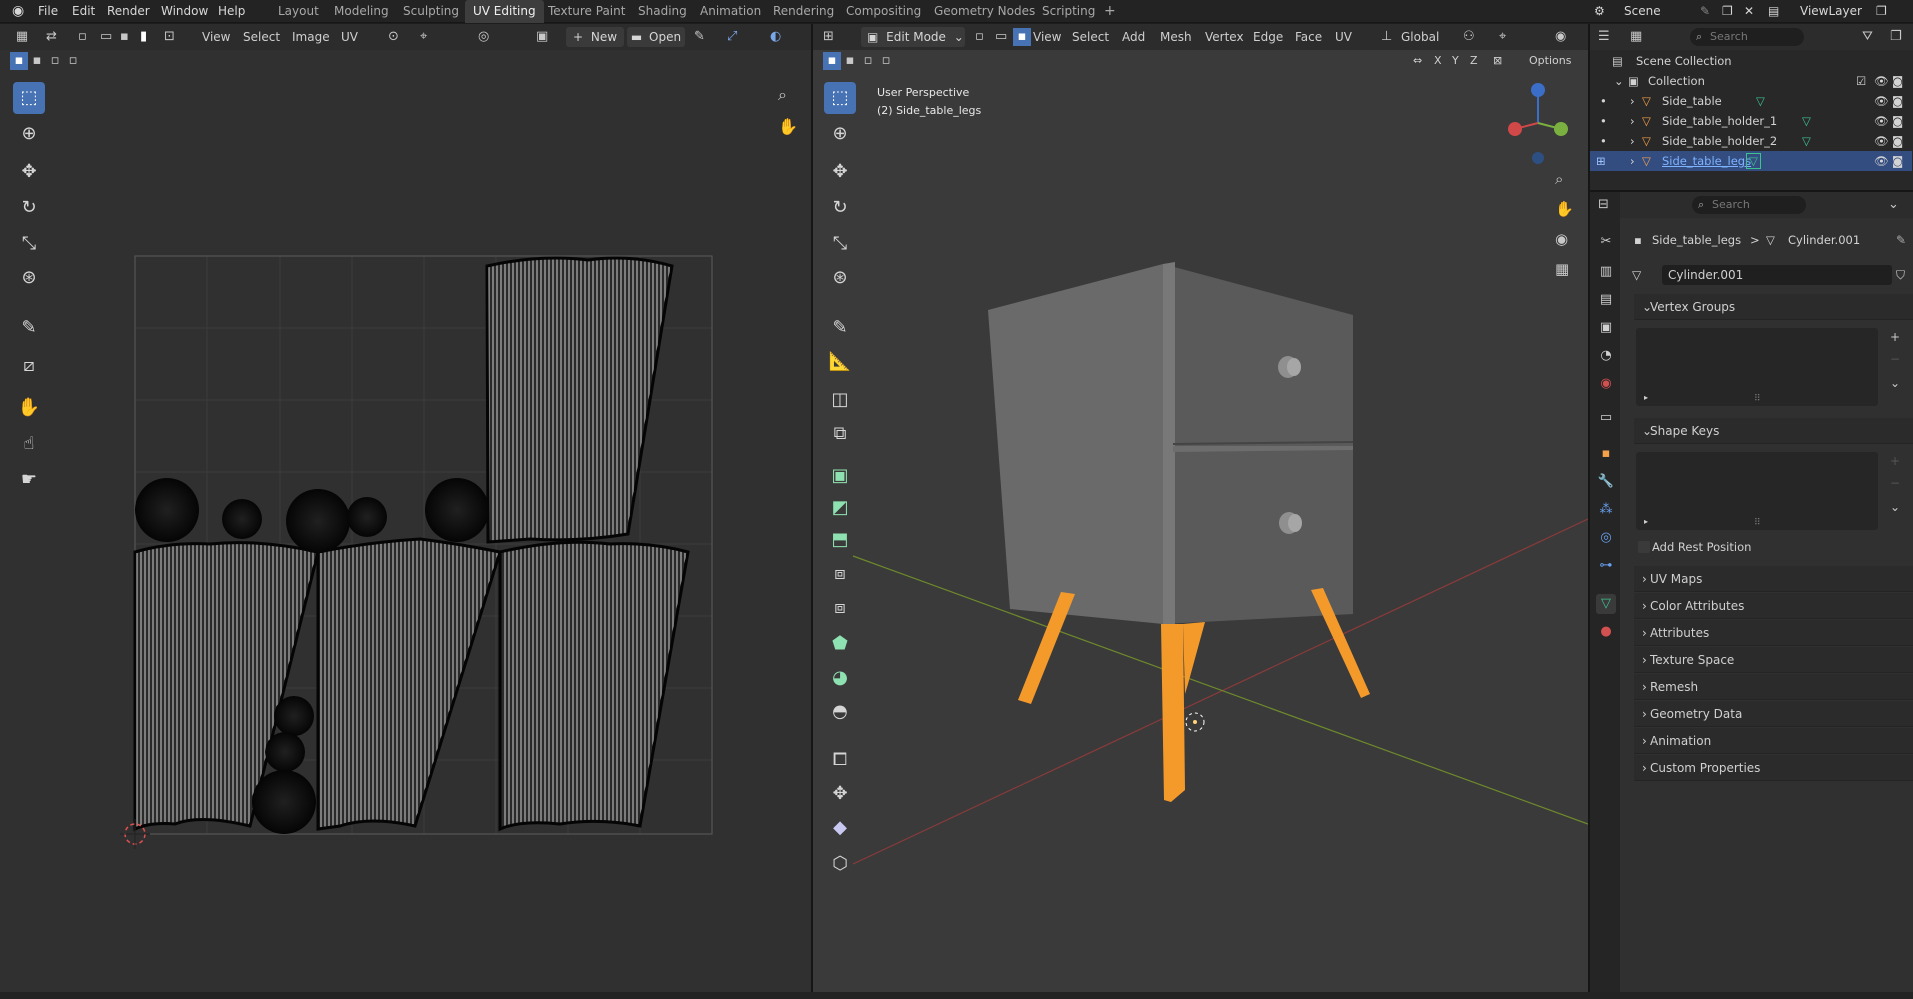 The image size is (1913, 999). I want to click on outliner-item-side-table: • › ▽ Side_table ▽ 👁 ◙, so click(1751, 101).